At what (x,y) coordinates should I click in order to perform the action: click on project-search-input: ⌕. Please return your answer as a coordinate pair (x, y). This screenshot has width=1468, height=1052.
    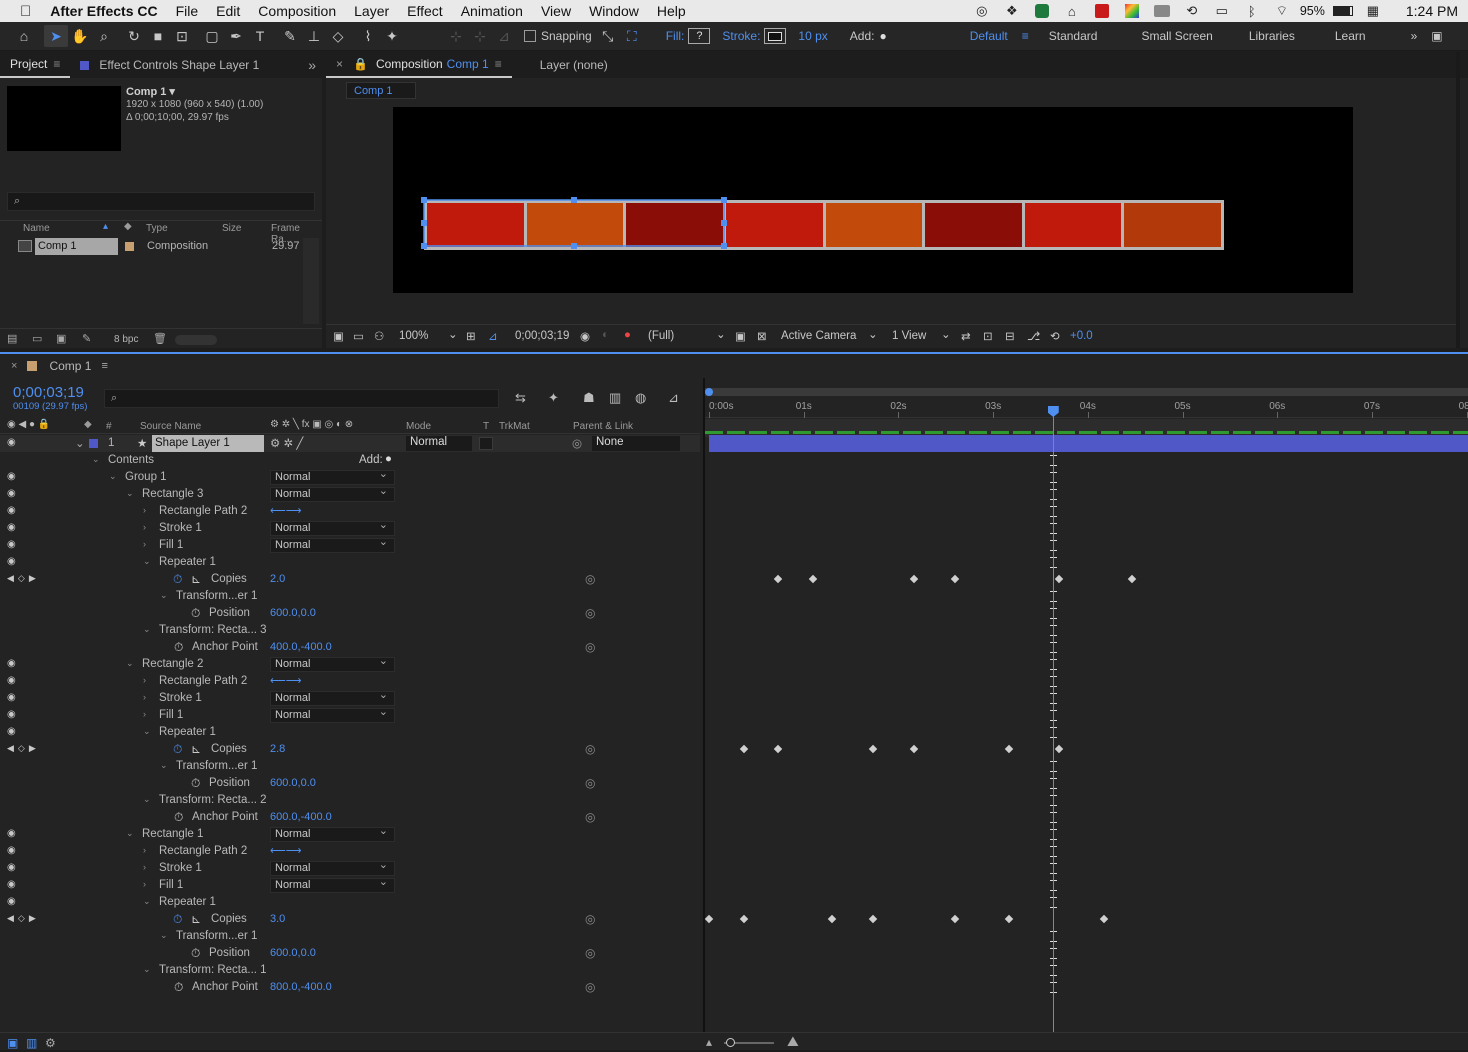
    Looking at the image, I should click on (161, 201).